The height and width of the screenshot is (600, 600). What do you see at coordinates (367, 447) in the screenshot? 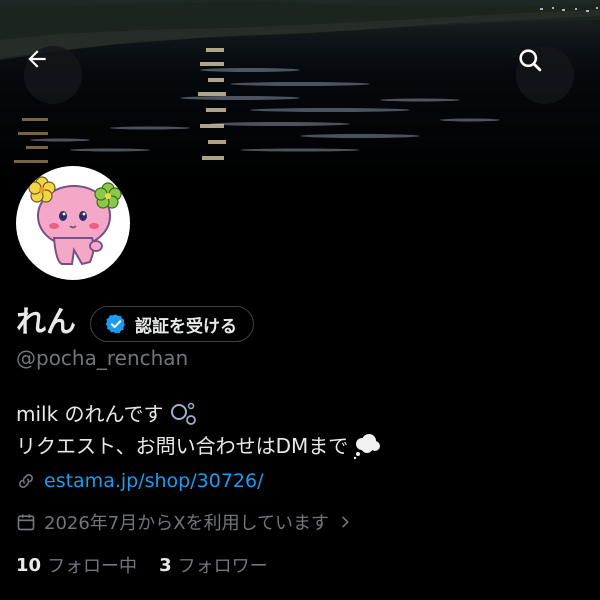
I see `thought-balloon-icon` at bounding box center [367, 447].